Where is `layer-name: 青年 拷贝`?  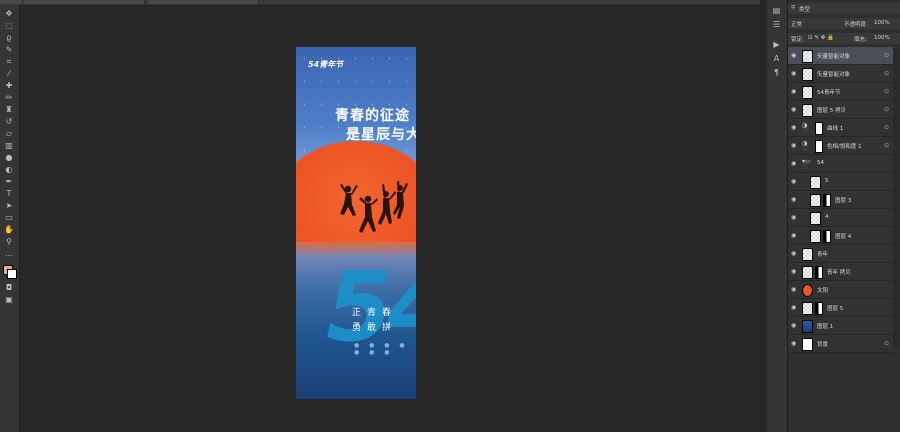
layer-name: 青年 拷贝 is located at coordinates (839, 272).